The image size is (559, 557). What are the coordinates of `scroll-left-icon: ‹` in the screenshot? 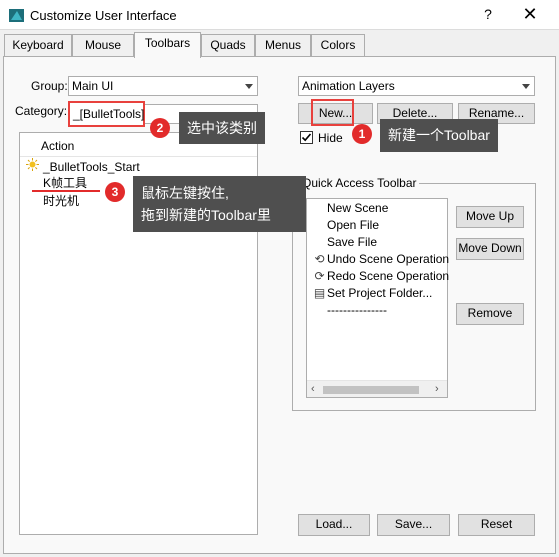 It's located at (313, 389).